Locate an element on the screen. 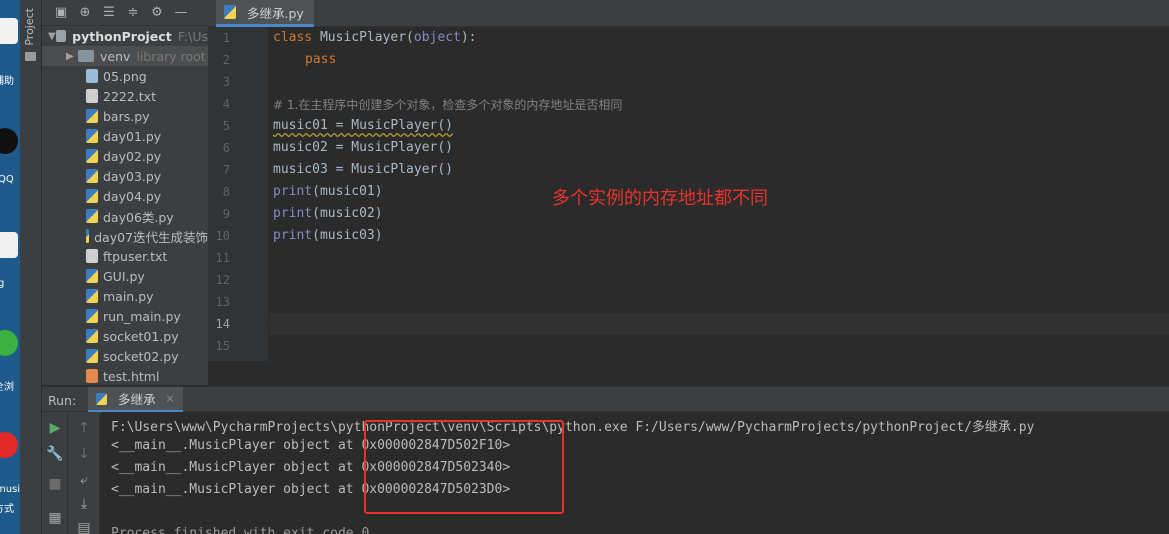 This screenshot has height=534, width=1169. code-args: (music01) is located at coordinates (347, 191).